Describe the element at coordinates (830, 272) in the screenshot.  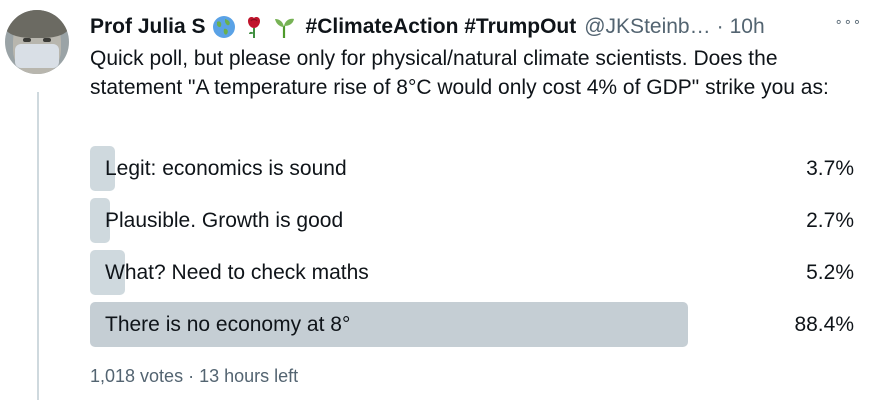
I see `poll-option-percent: 5.2%` at that location.